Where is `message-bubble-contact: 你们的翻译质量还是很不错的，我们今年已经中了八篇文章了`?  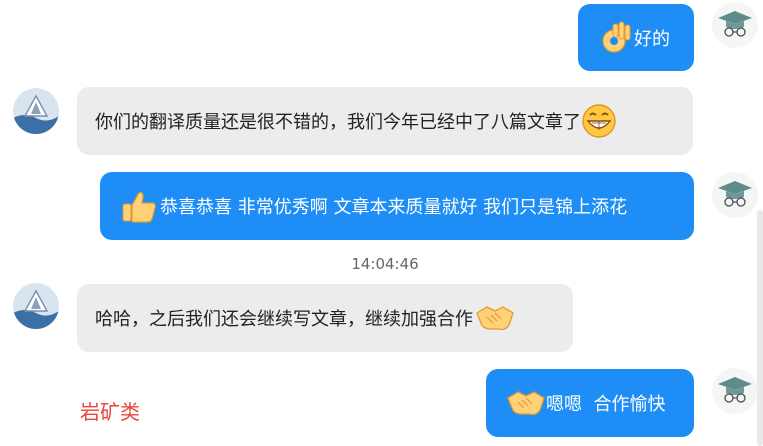
message-bubble-contact: 你们的翻译质量还是很不错的，我们今年已经中了八篇文章了 is located at coordinates (385, 121).